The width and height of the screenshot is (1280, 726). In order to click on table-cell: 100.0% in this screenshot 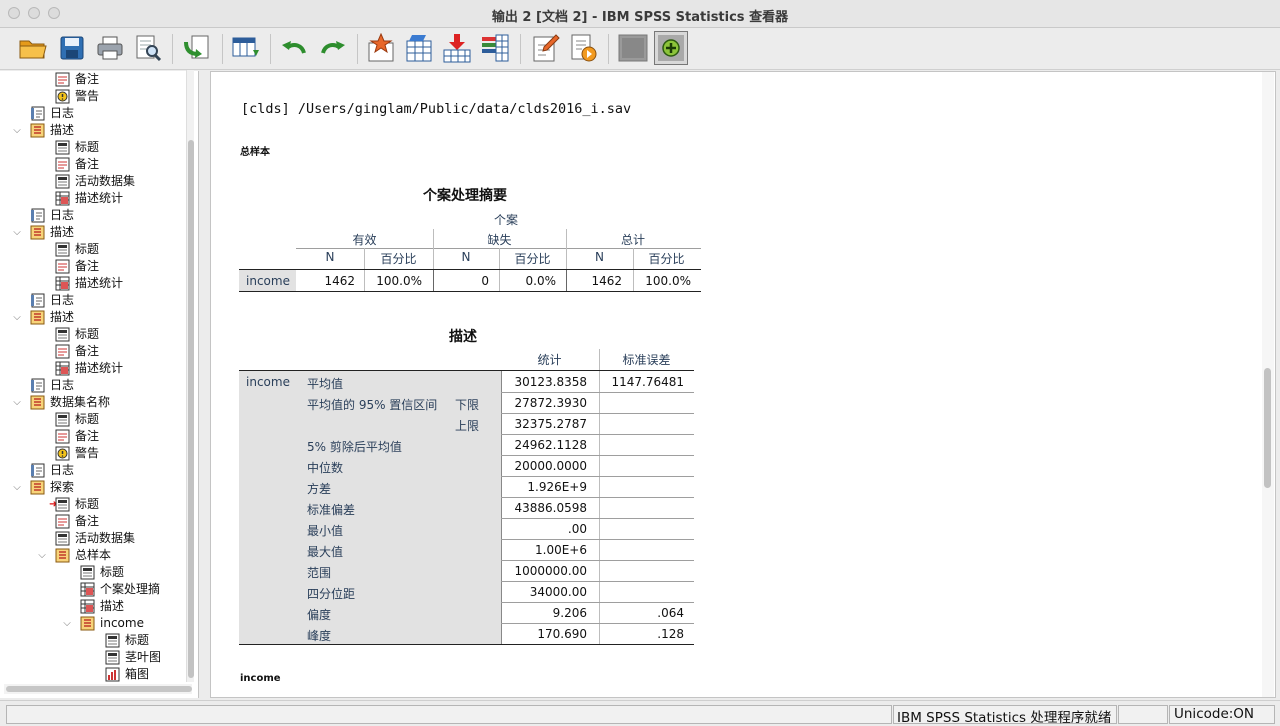, I will do `click(668, 281)`.